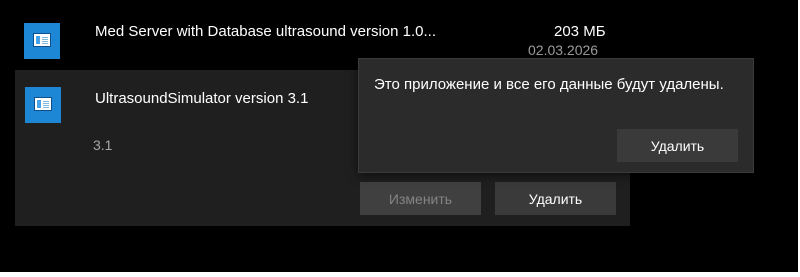  What do you see at coordinates (555, 198) in the screenshot?
I see `uninstall-button: Удалить` at bounding box center [555, 198].